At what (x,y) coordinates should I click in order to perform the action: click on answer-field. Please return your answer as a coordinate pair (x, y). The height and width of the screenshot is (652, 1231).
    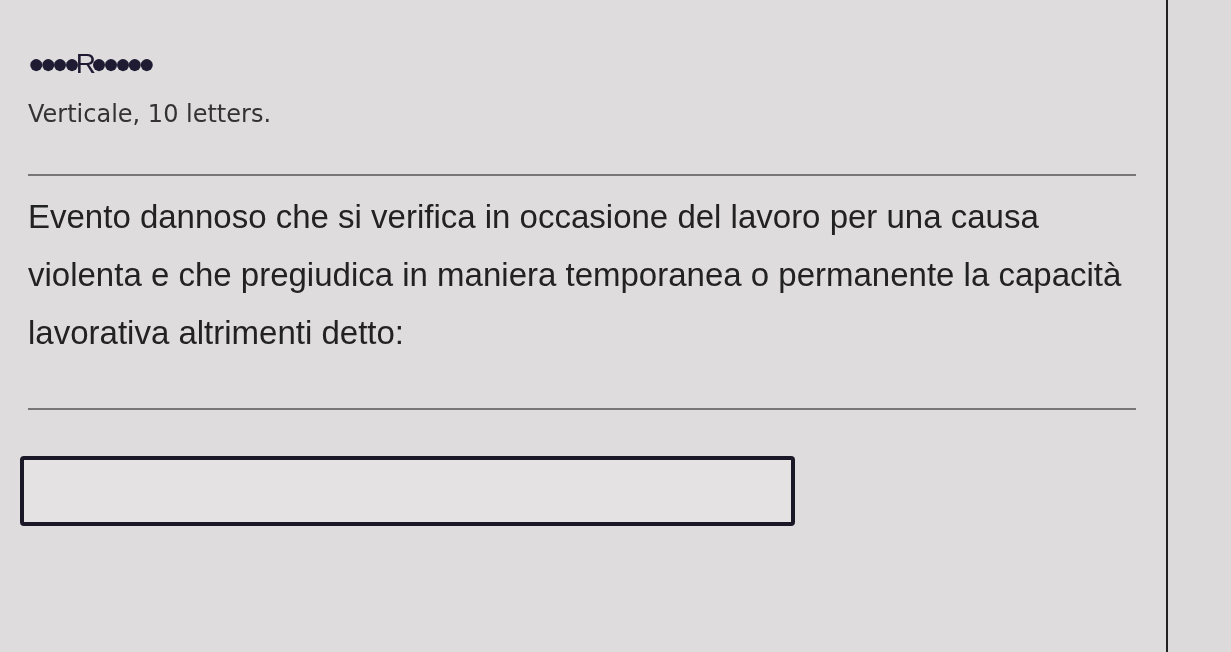
    Looking at the image, I should click on (407, 491).